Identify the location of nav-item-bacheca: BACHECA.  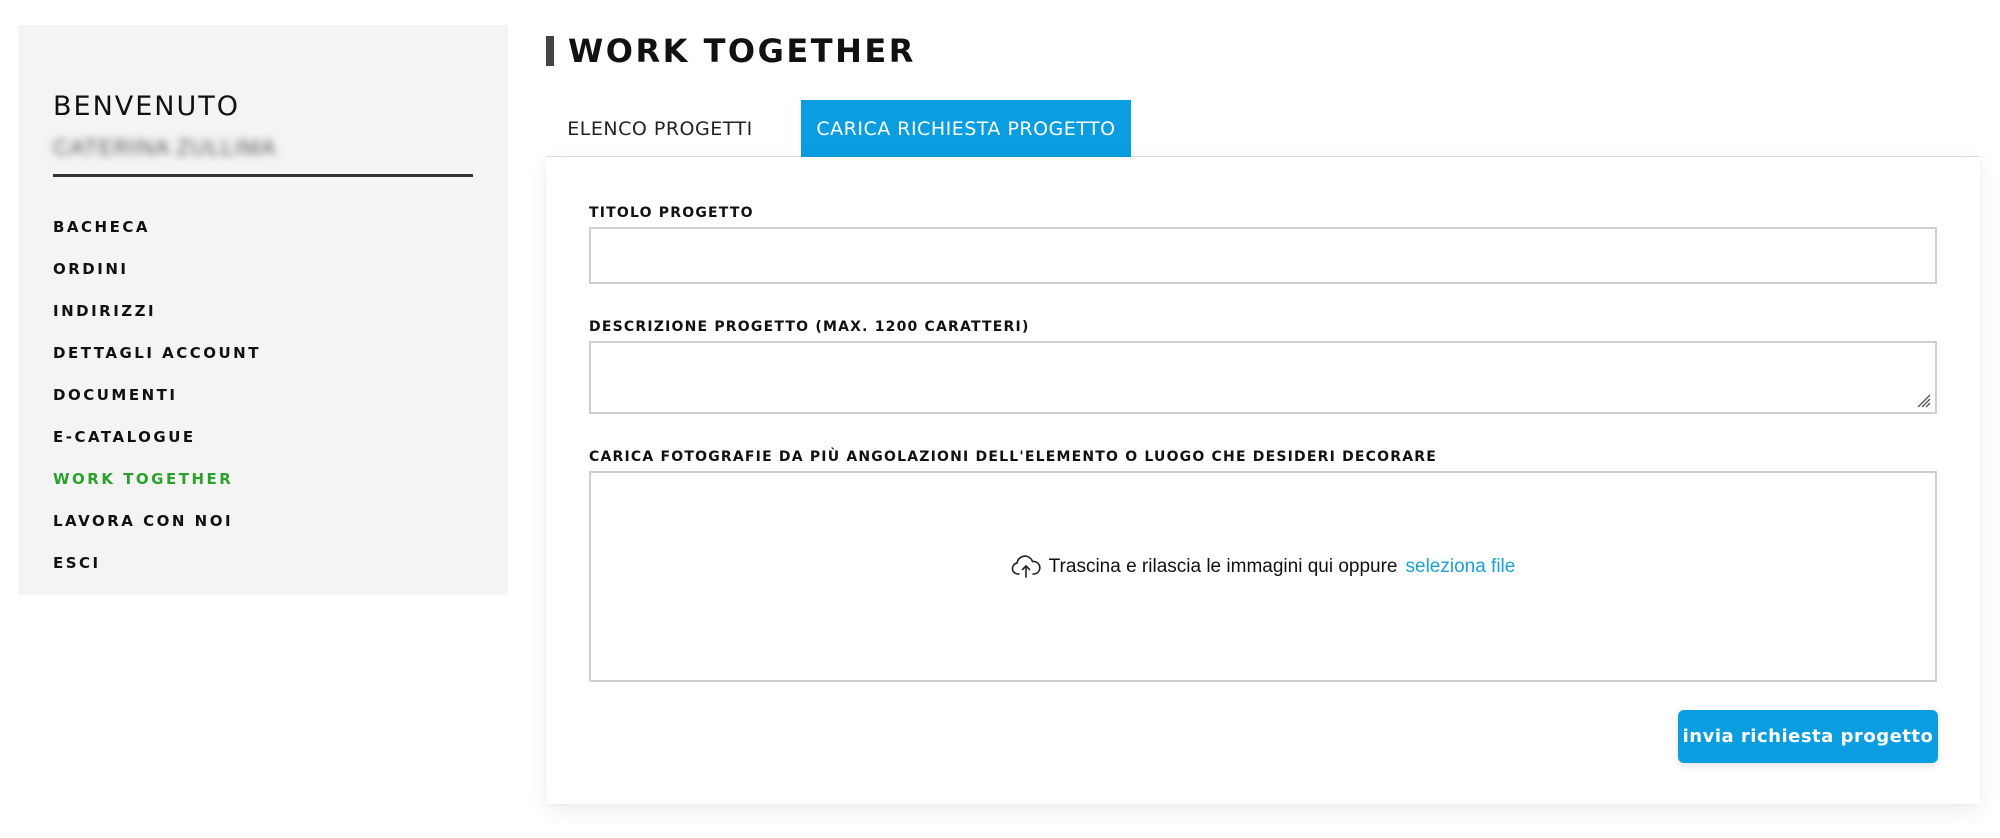
(263, 238).